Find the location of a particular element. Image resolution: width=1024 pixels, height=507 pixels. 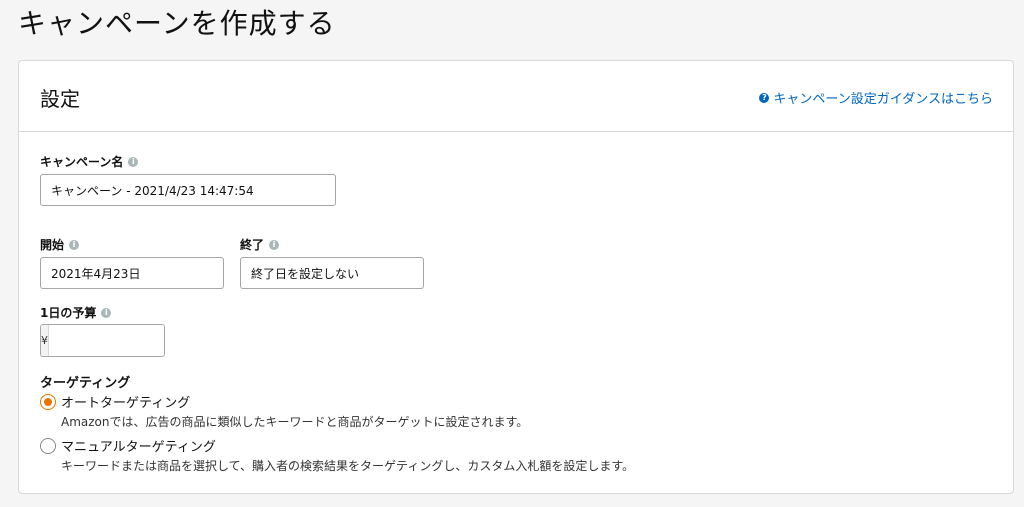

end-date-input is located at coordinates (332, 273).